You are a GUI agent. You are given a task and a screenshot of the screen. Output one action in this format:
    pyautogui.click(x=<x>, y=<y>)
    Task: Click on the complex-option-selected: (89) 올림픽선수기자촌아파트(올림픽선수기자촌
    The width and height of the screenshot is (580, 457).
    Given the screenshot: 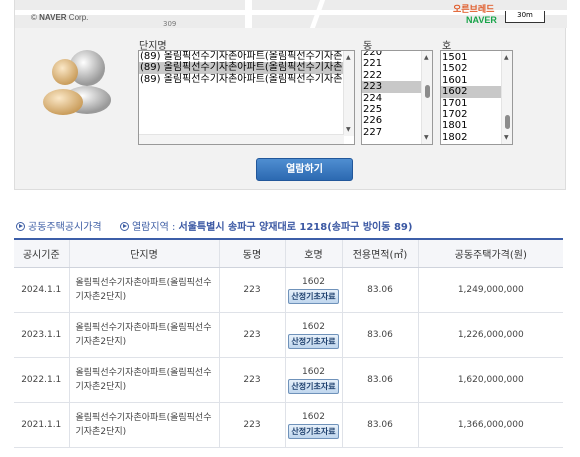 What is the action you would take?
    pyautogui.click(x=246, y=68)
    